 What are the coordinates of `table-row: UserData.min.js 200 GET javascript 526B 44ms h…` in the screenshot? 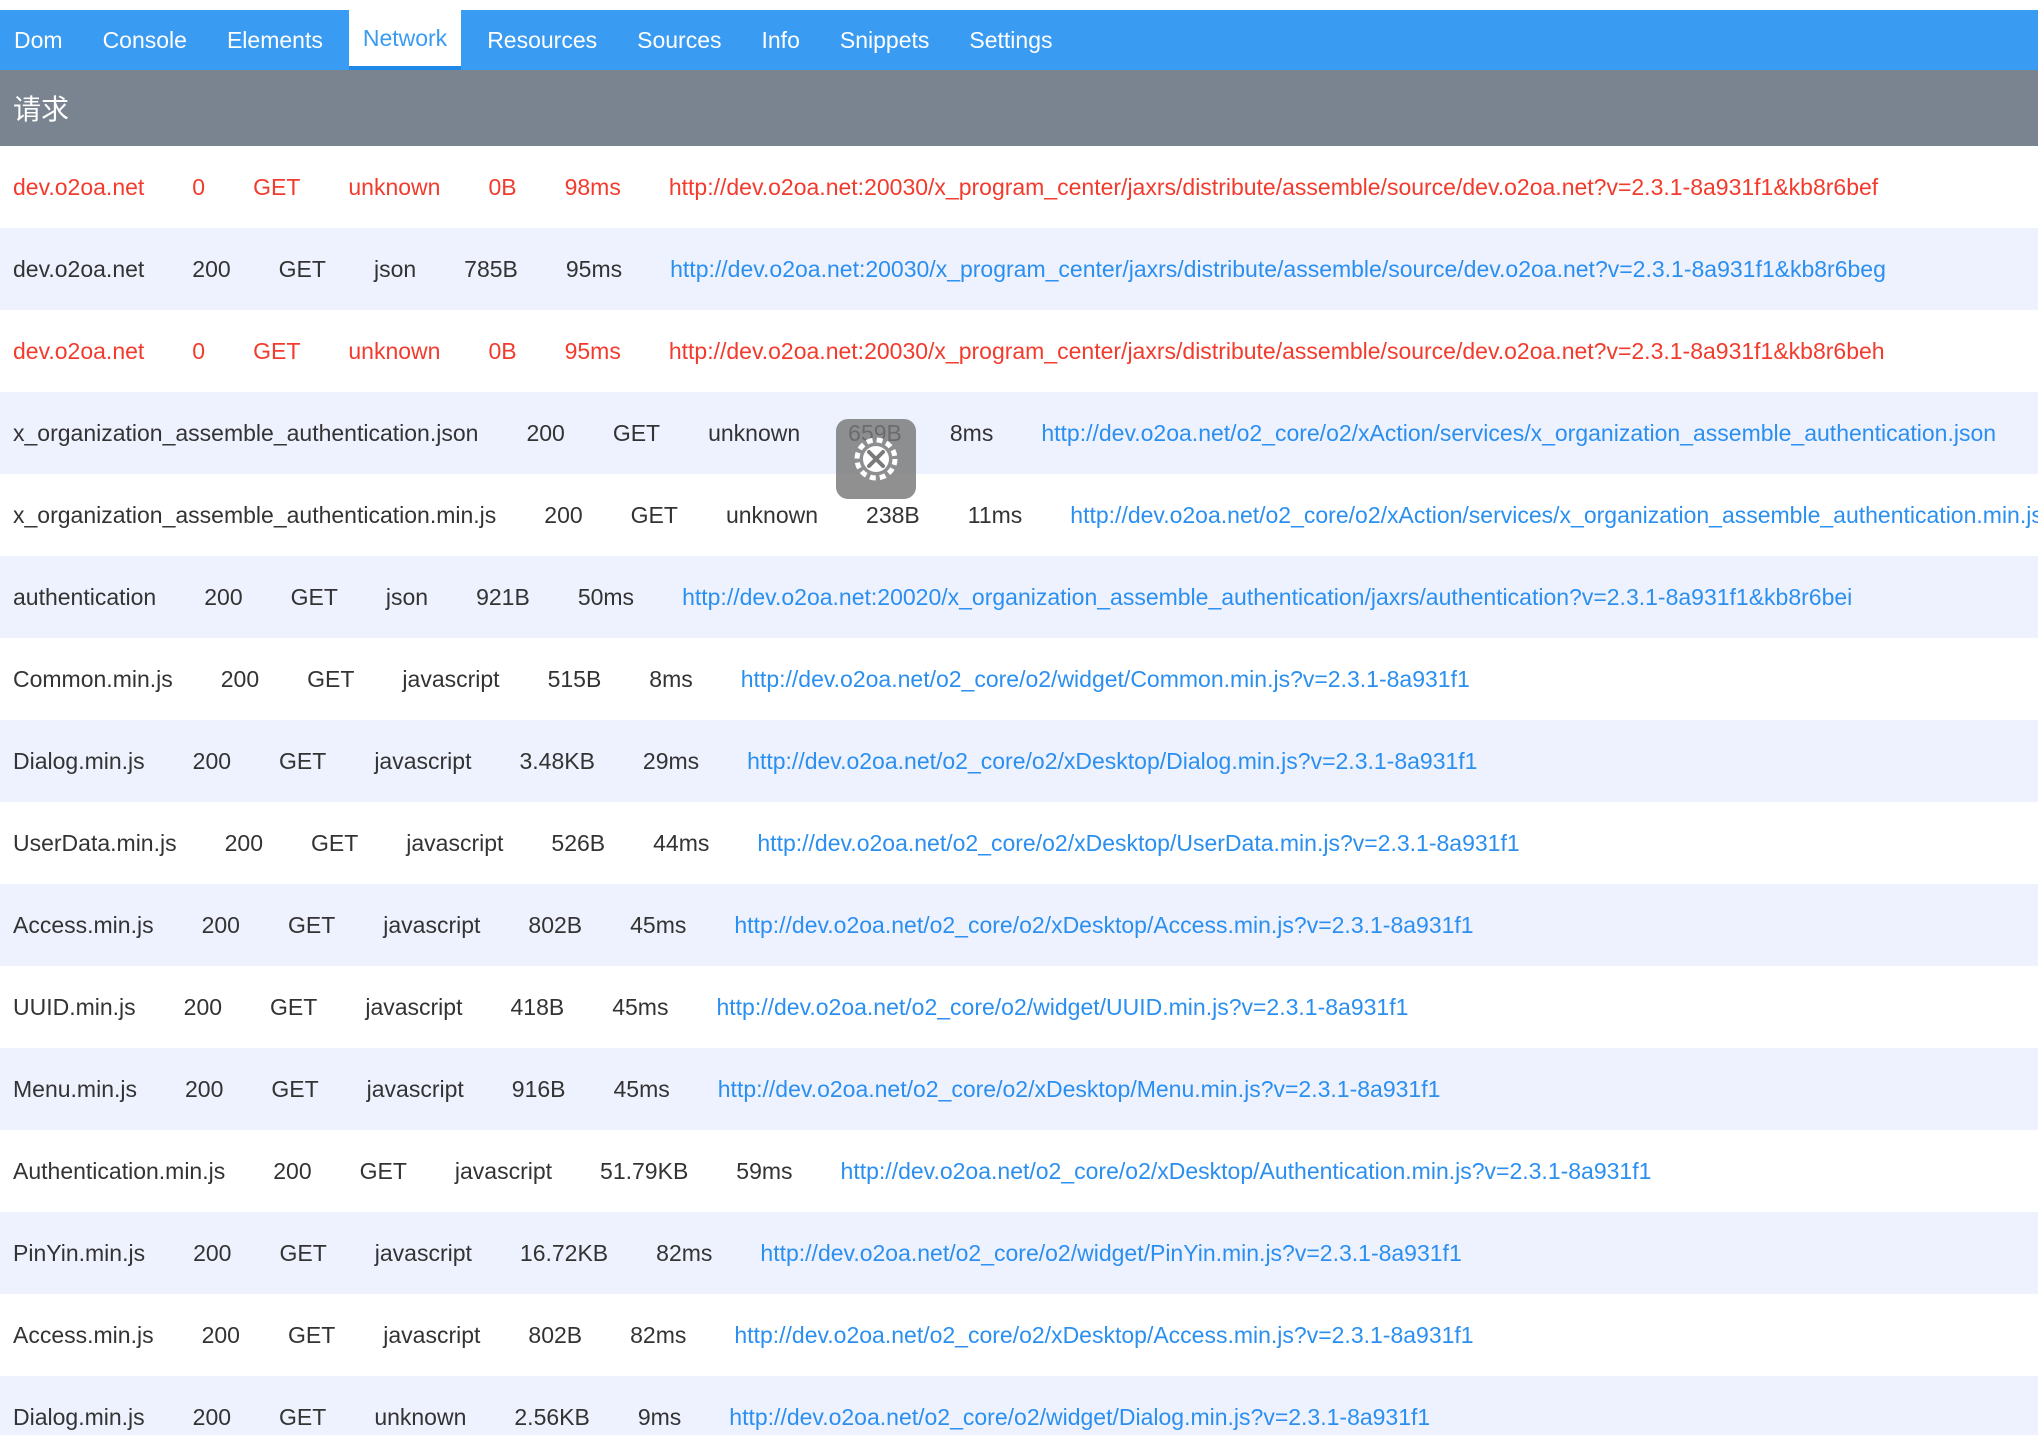 It's located at (1019, 843).